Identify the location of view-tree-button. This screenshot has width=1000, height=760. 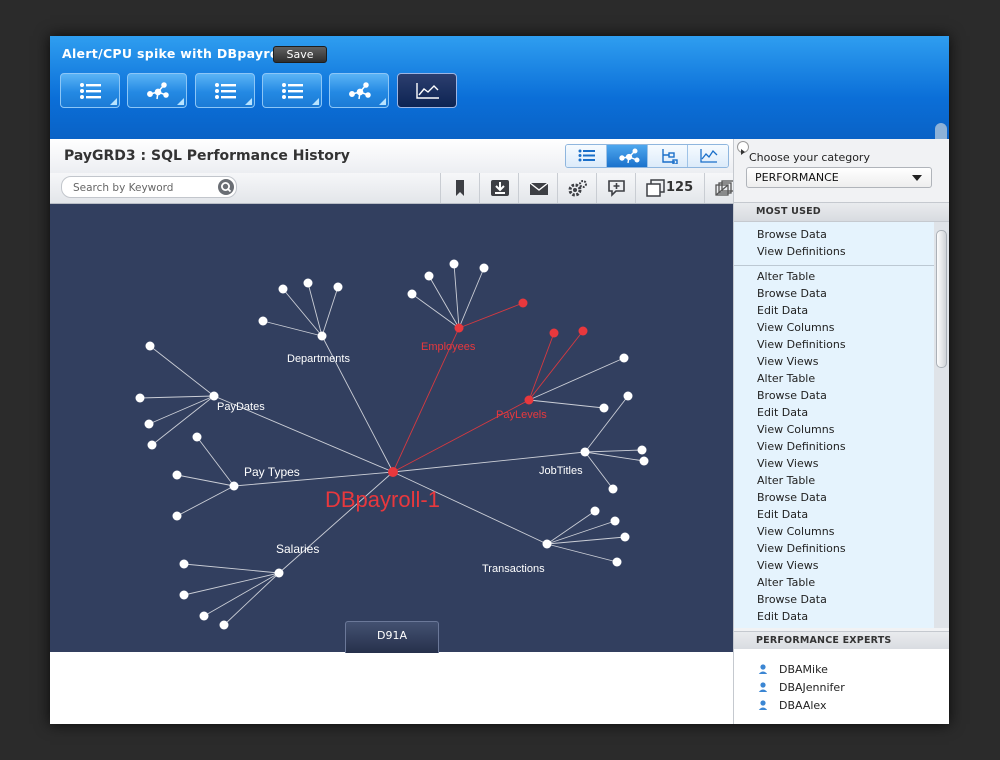
(668, 156).